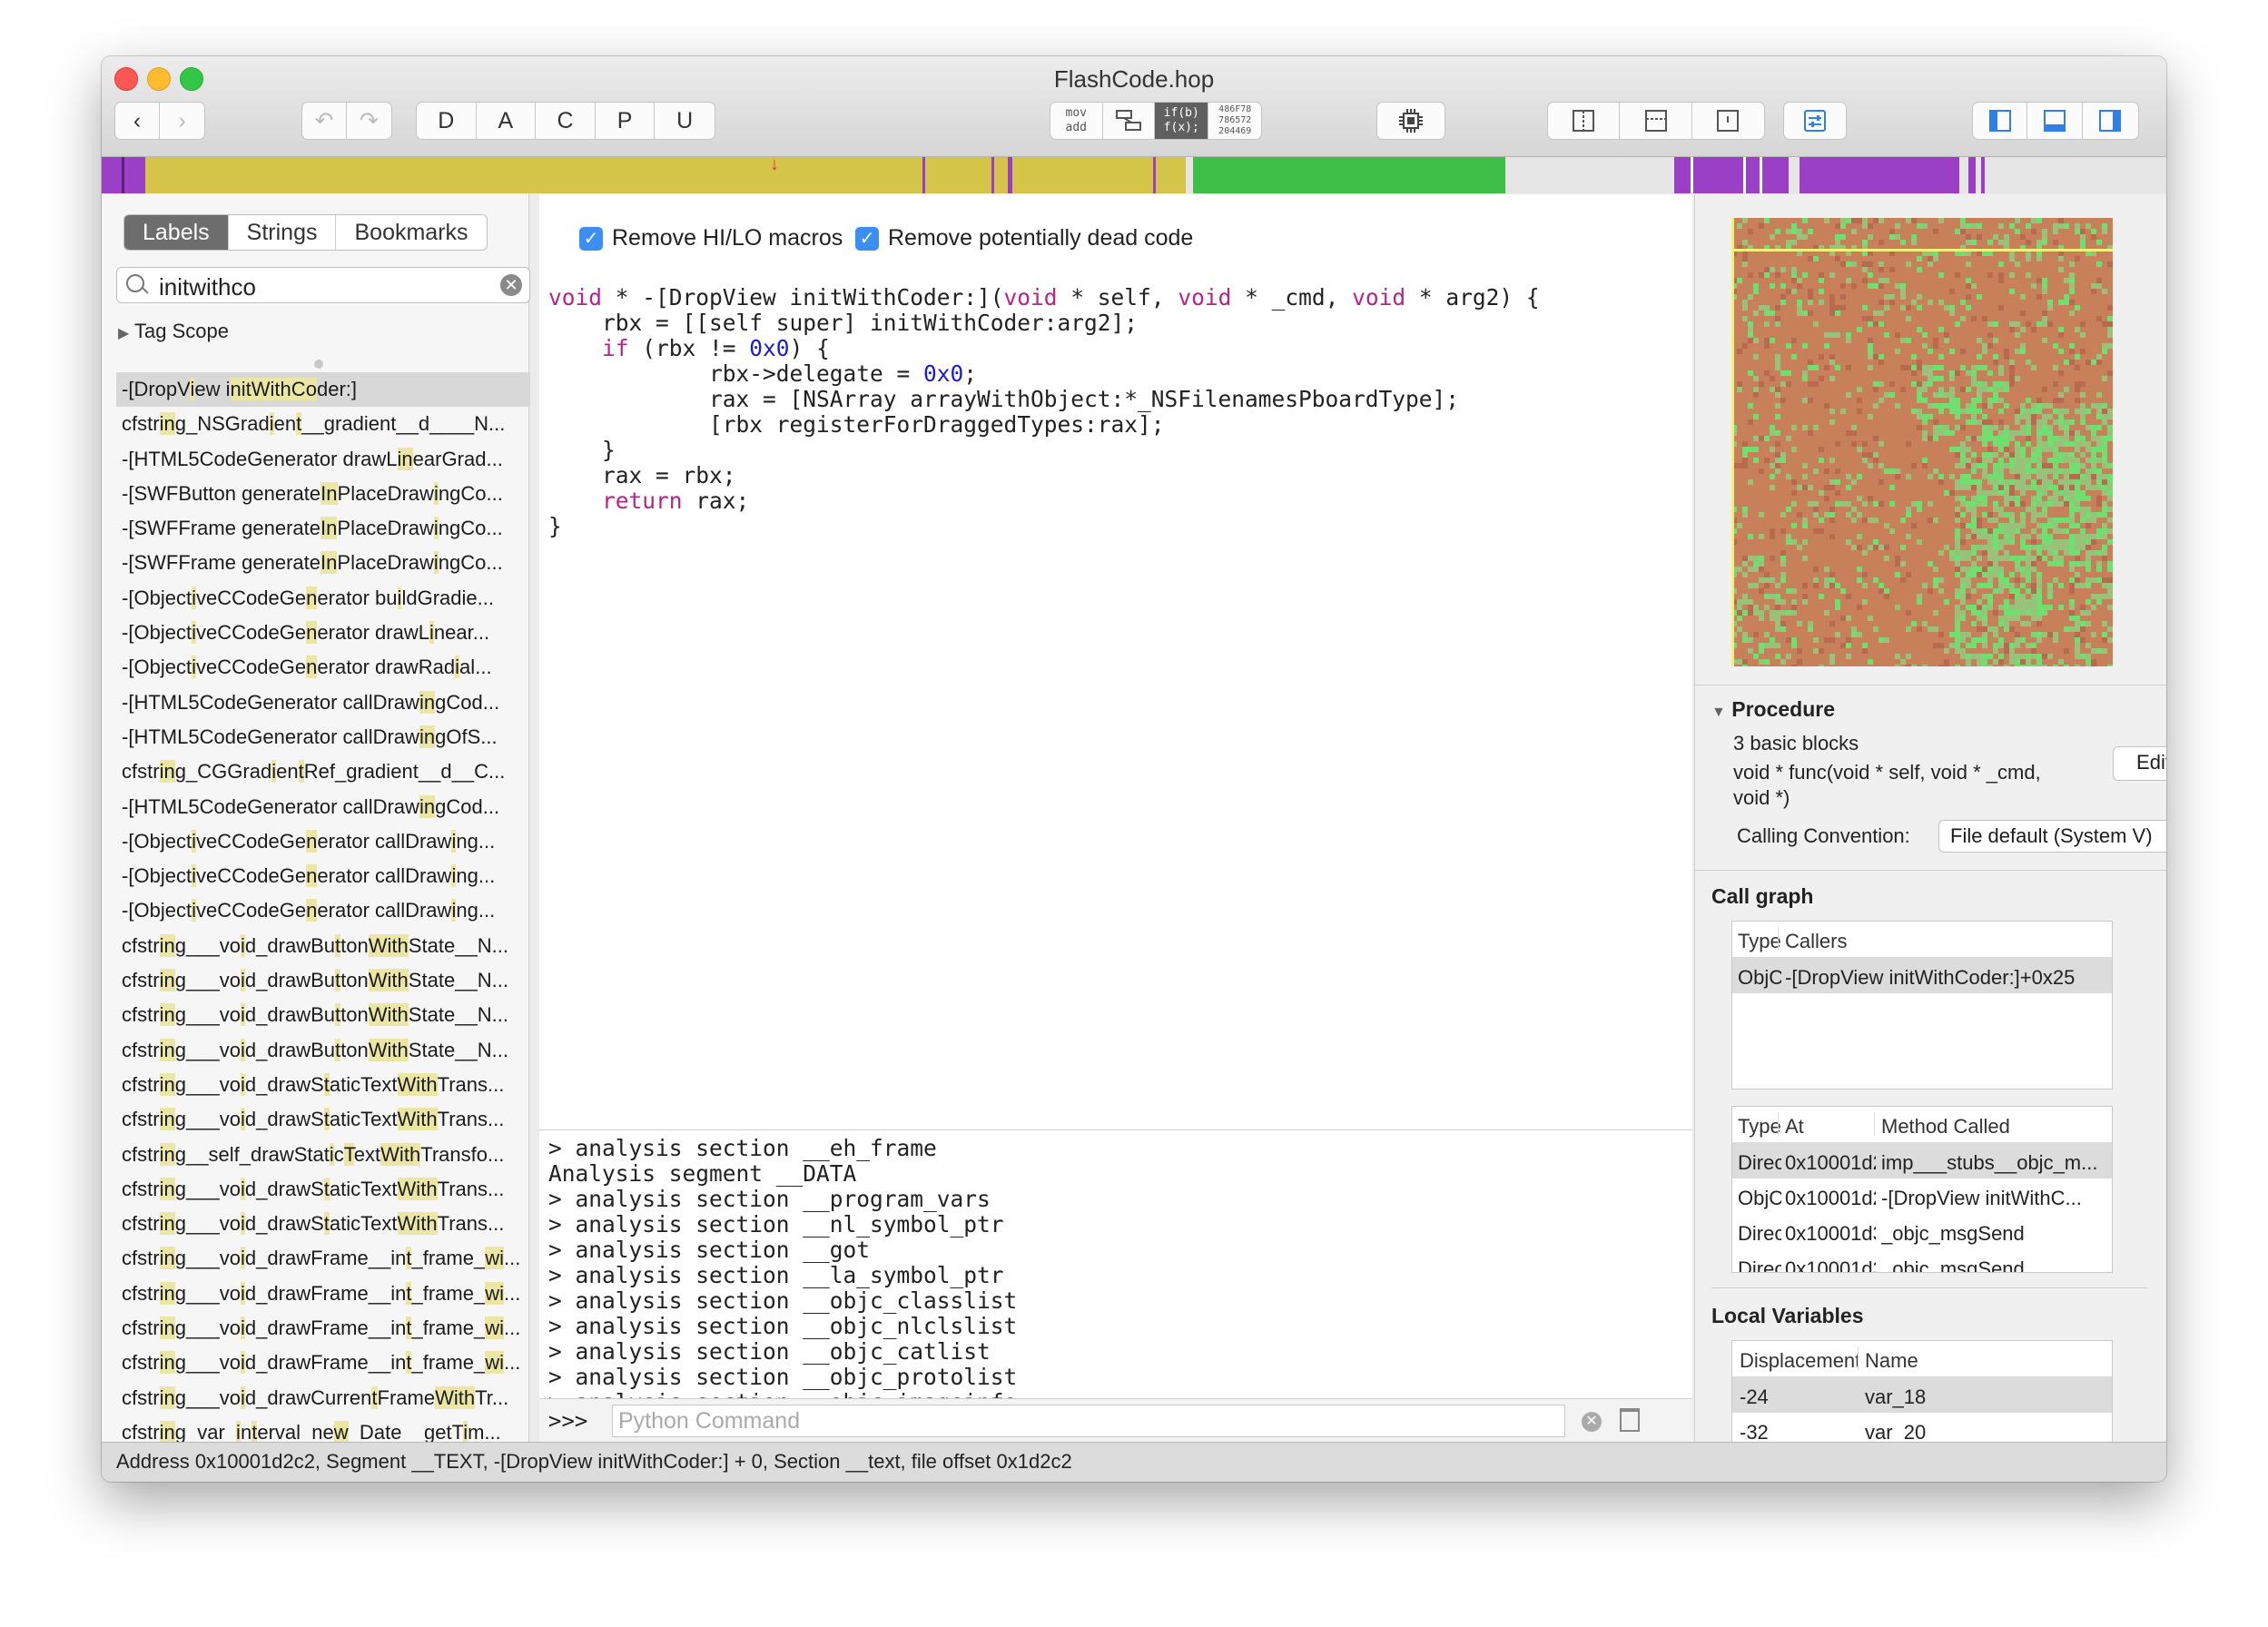 This screenshot has width=2268, height=1627. What do you see at coordinates (323, 390) in the screenshot?
I see `label-list-item: -[DropView initWithCoder:]` at bounding box center [323, 390].